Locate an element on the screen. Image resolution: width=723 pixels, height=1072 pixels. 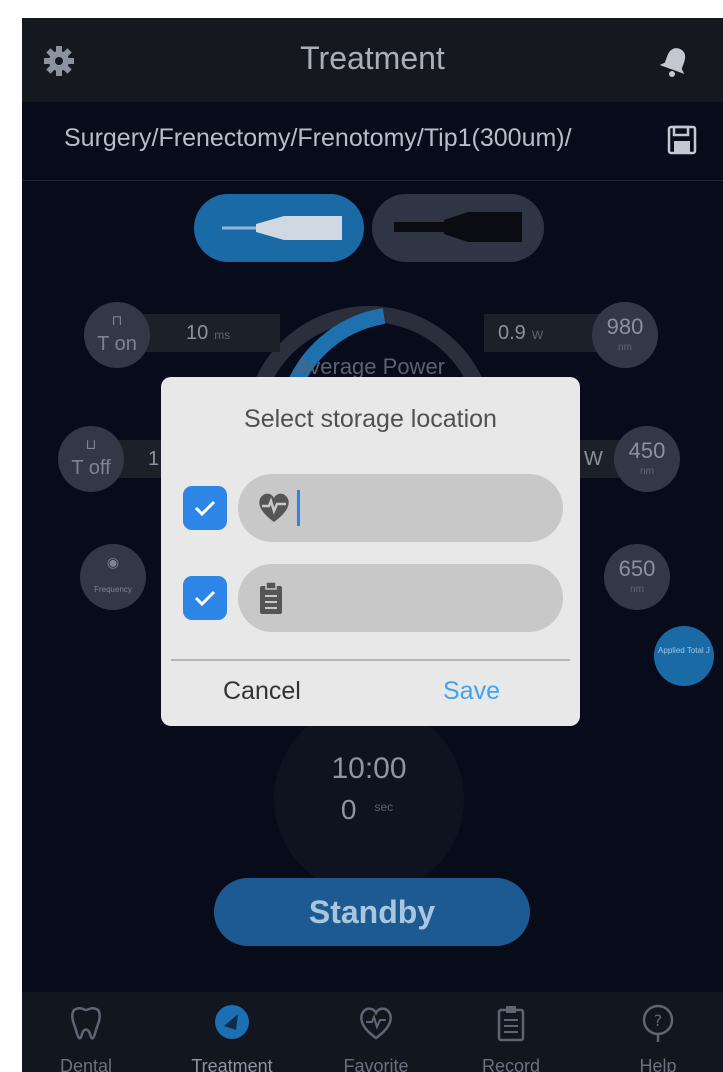
clipboard-icon is located at coordinates (271, 597).